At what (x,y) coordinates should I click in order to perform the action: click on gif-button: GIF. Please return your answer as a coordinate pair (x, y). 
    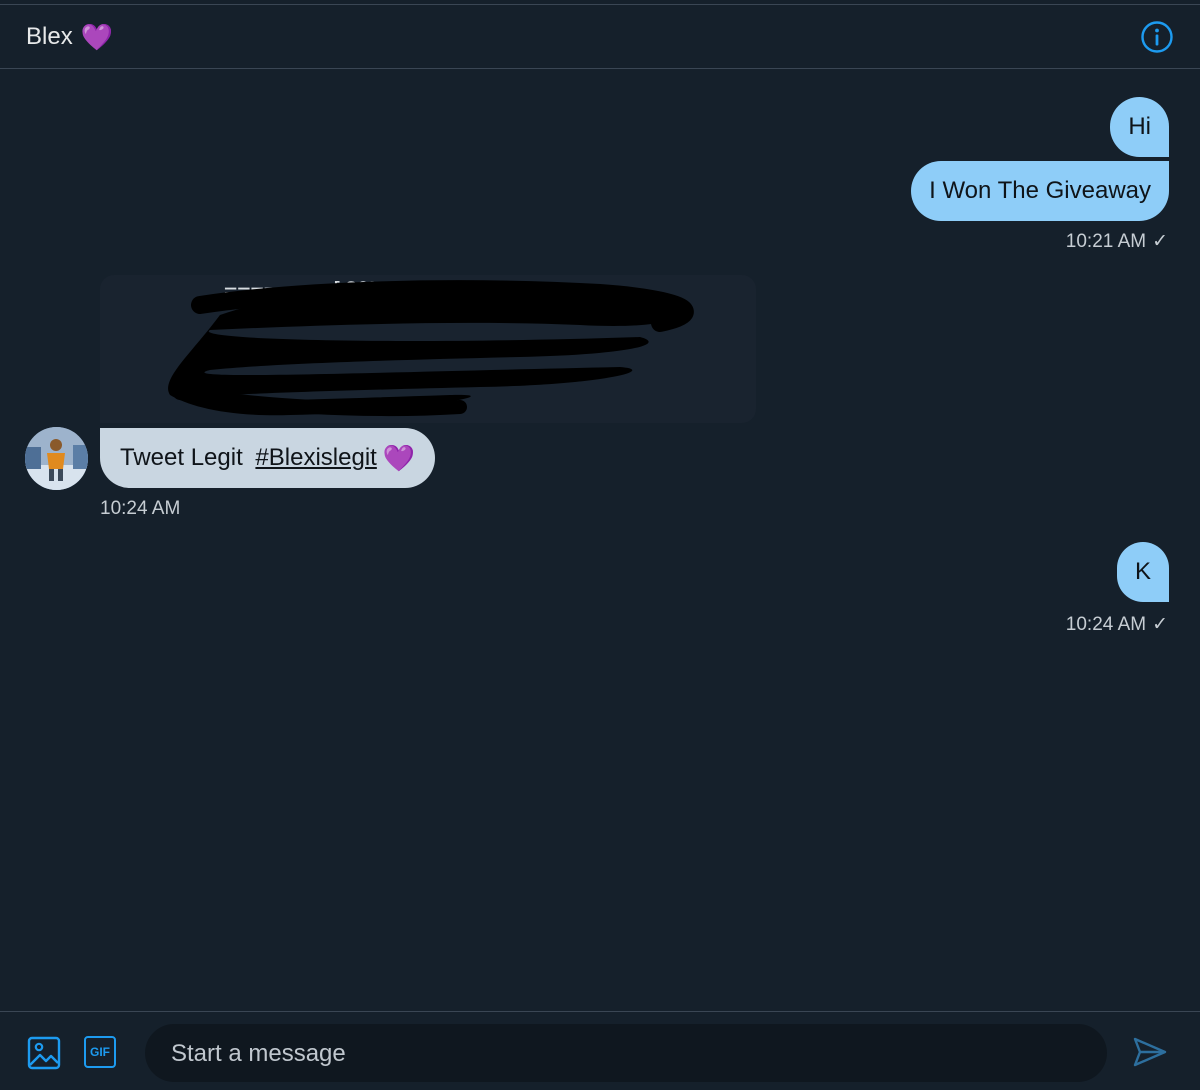
    Looking at the image, I should click on (100, 1052).